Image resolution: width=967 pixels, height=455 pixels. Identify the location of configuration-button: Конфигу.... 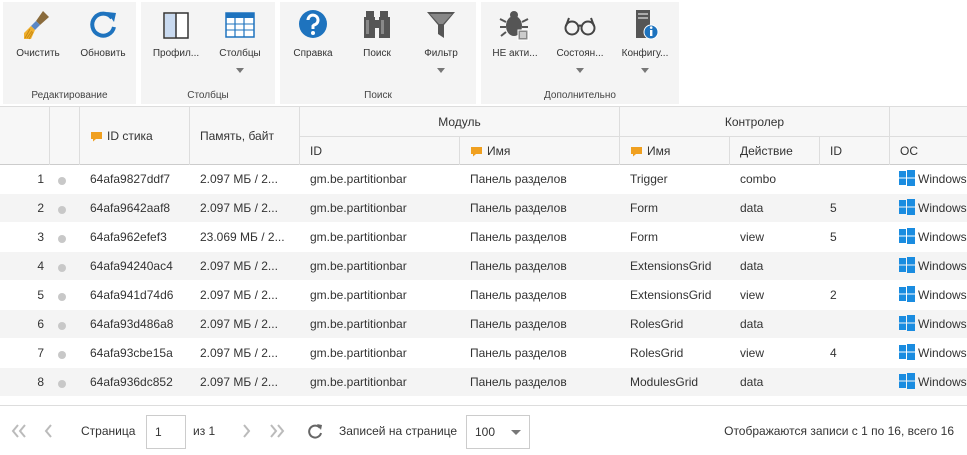
(645, 44).